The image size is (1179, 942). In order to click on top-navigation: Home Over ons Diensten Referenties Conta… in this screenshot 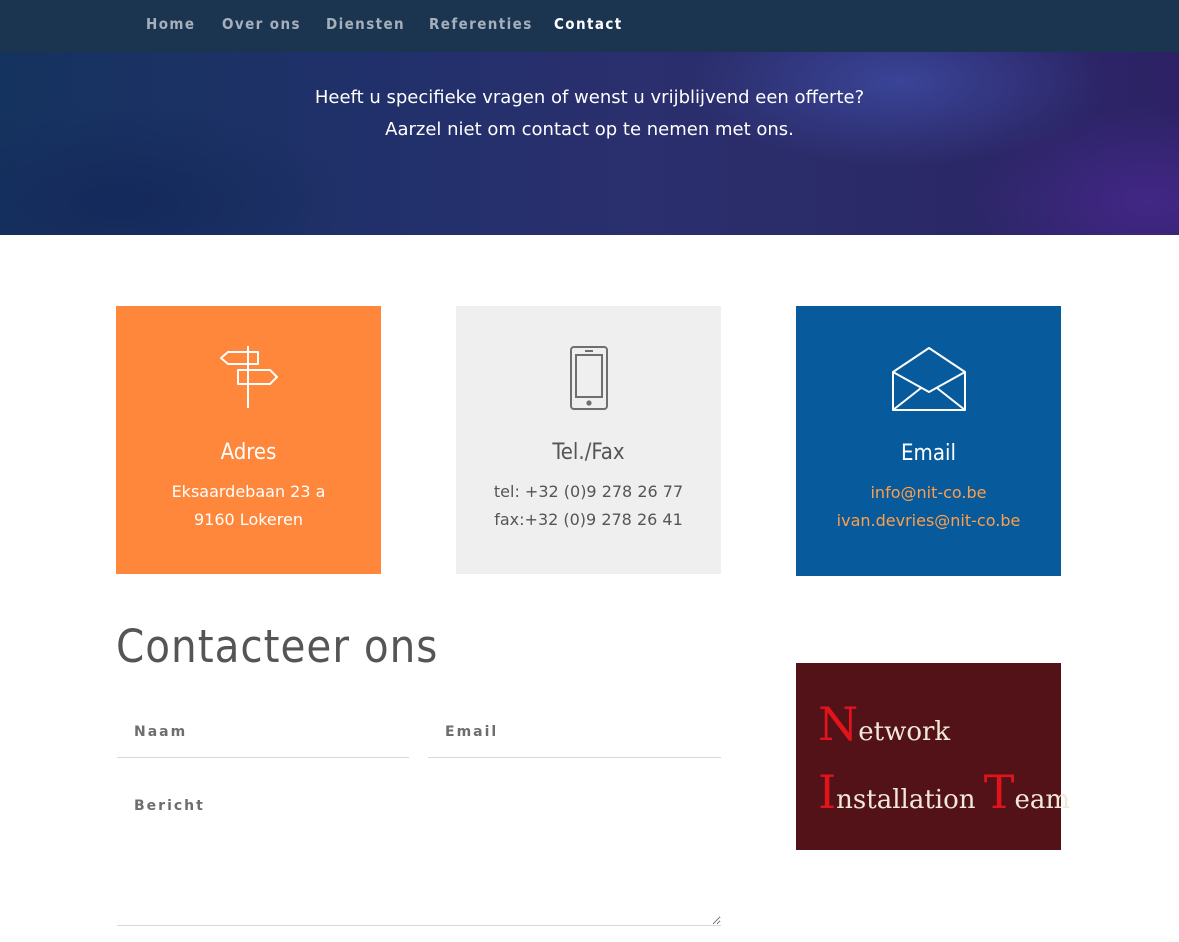, I will do `click(589, 26)`.